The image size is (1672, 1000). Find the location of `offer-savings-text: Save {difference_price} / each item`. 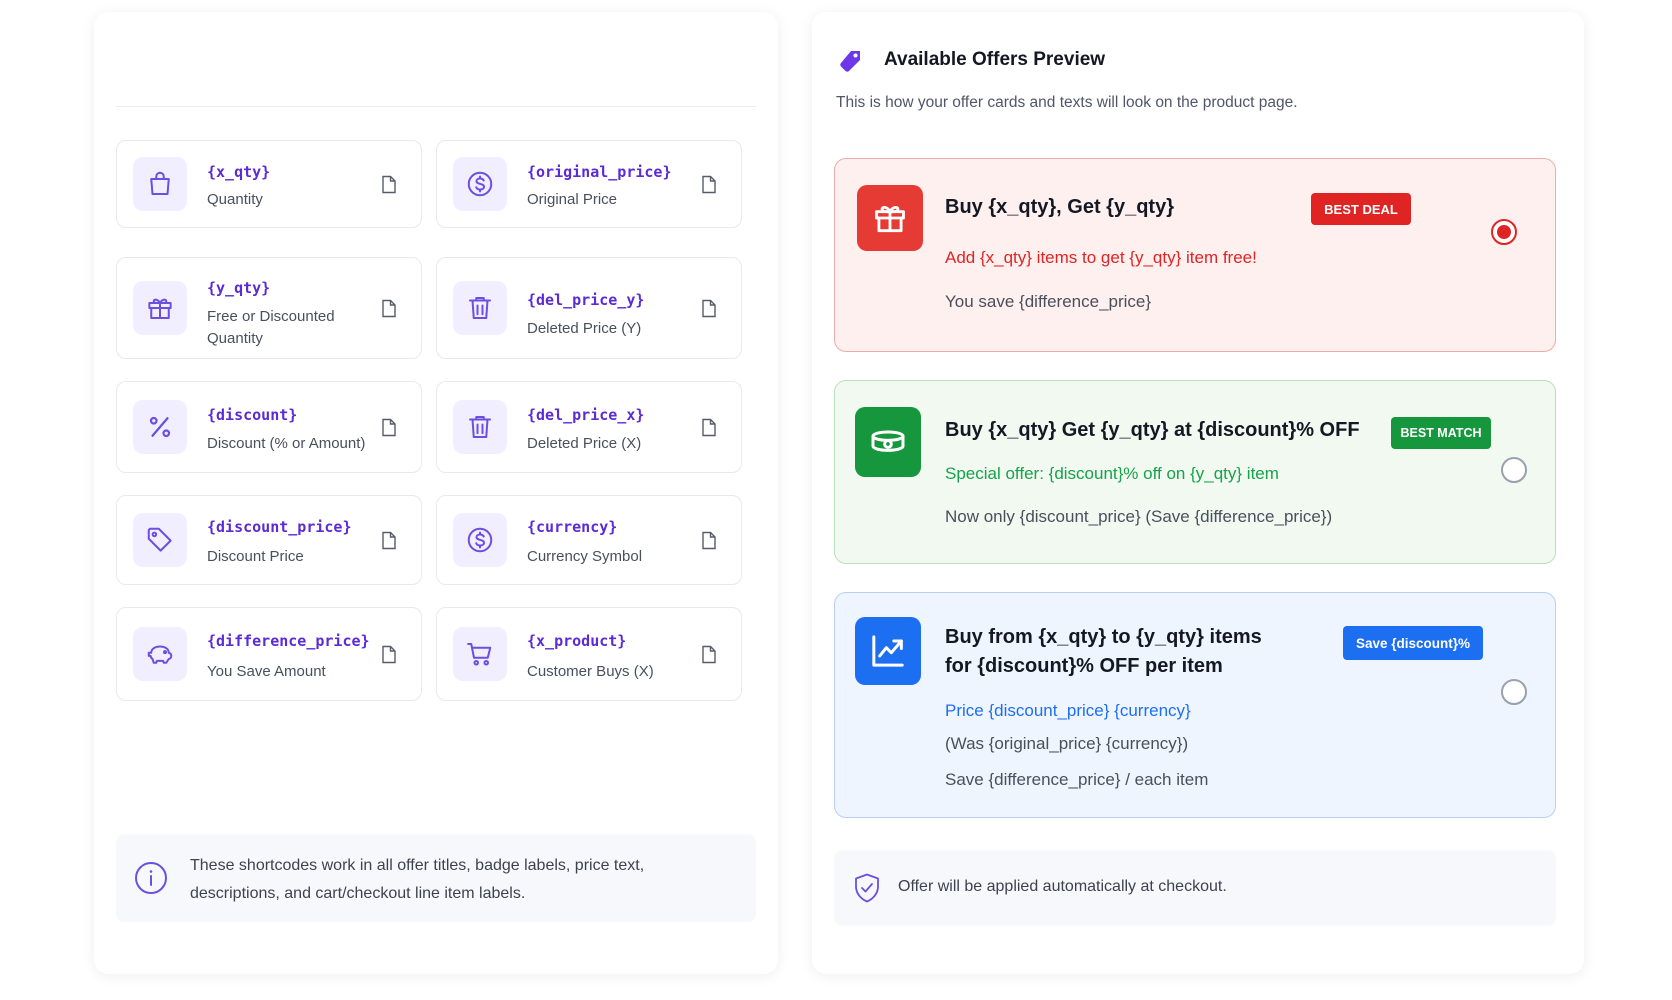

offer-savings-text: Save {difference_price} / each item is located at coordinates (1077, 779).